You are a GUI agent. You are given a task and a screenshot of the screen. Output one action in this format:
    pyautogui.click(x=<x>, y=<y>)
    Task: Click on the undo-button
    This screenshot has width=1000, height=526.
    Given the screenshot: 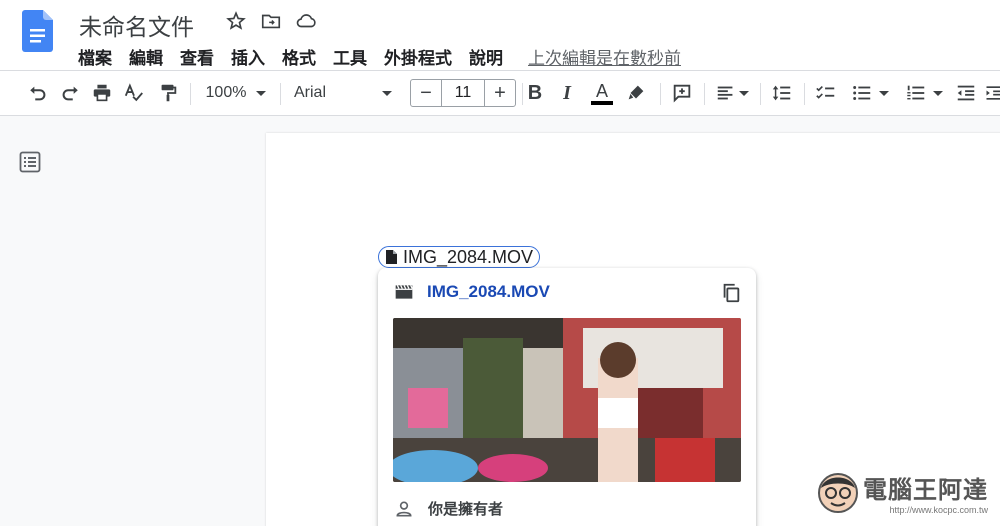 What is the action you would take?
    pyautogui.click(x=38, y=93)
    